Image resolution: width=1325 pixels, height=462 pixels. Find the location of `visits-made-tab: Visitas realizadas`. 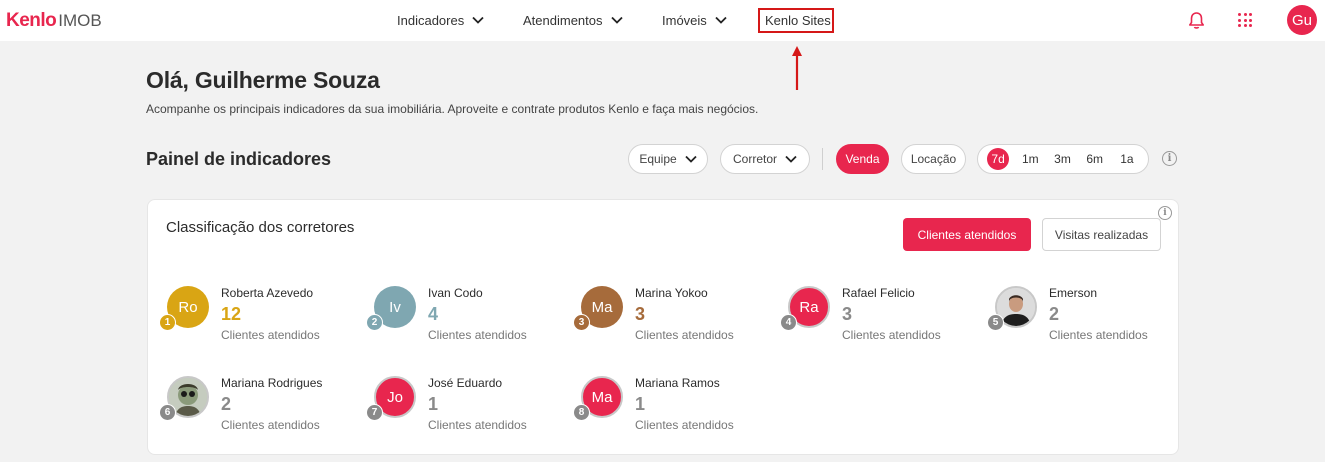

visits-made-tab: Visitas realizadas is located at coordinates (1101, 234).